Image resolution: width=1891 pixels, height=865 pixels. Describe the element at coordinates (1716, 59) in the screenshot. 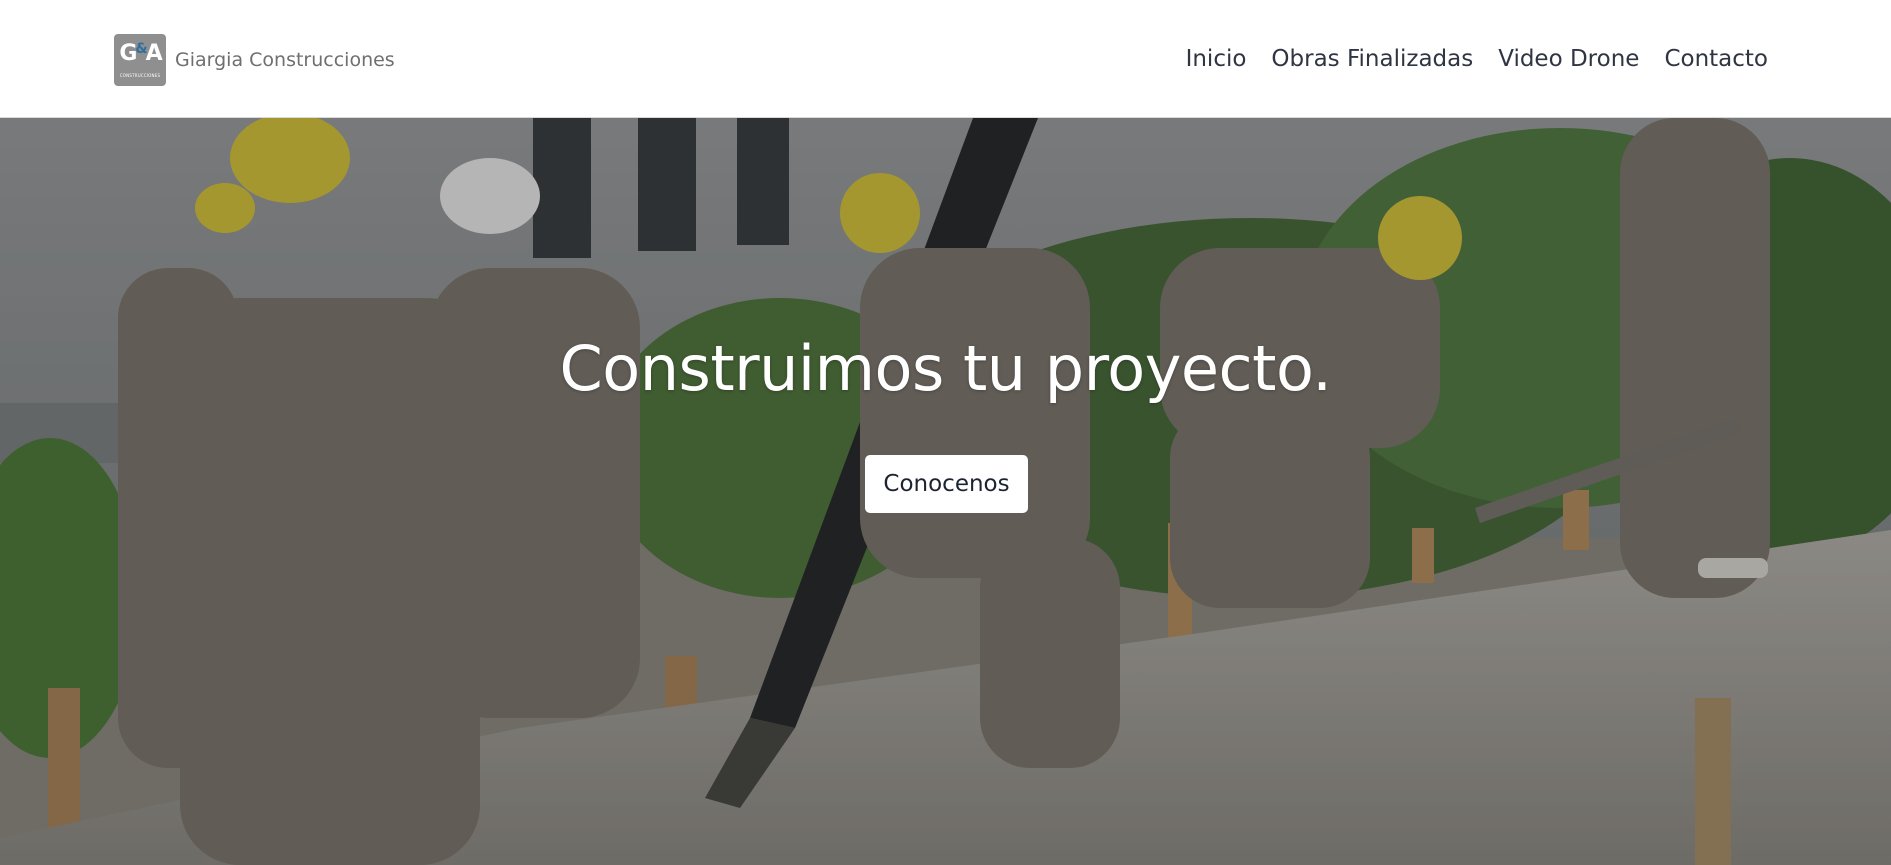

I see `nav-item-contacto: Contacto` at that location.